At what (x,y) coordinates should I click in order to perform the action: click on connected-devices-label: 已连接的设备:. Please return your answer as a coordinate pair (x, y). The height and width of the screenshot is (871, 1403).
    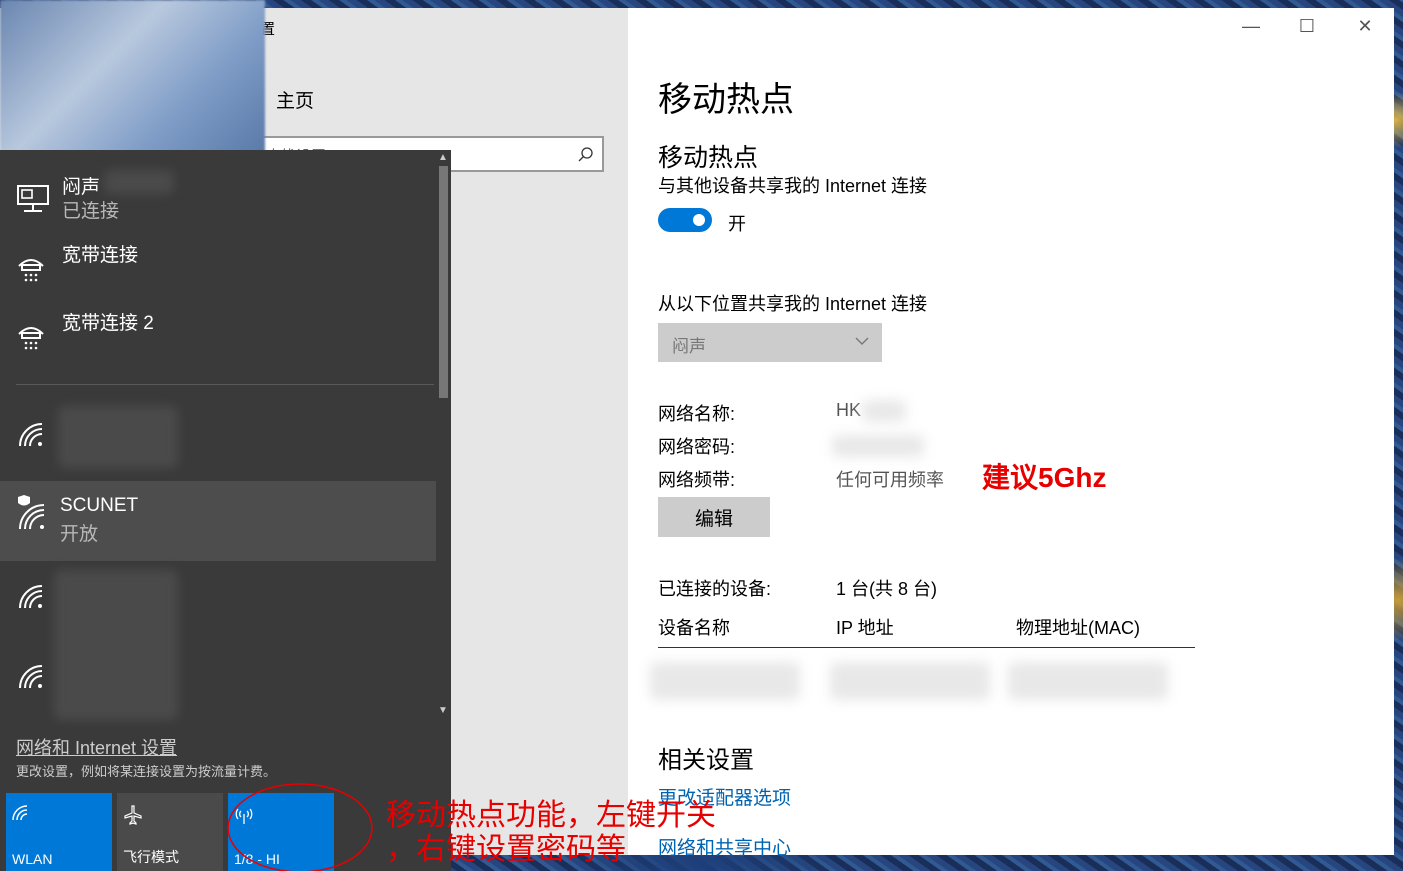
    Looking at the image, I should click on (715, 589).